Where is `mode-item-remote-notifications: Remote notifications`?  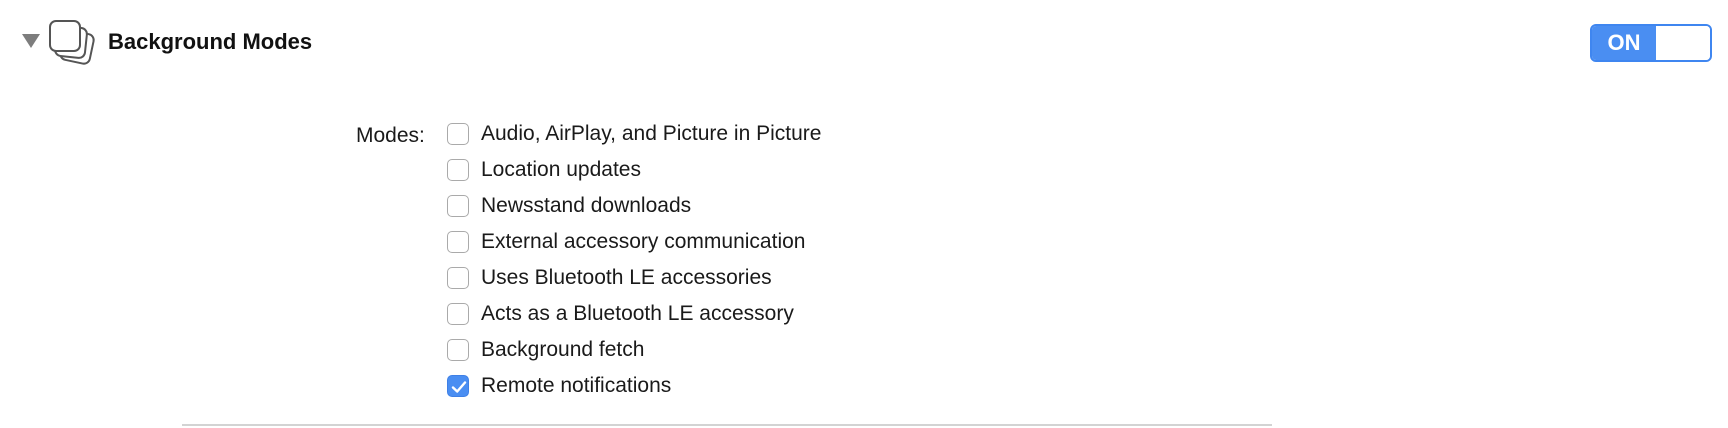
mode-item-remote-notifications: Remote notifications is located at coordinates (634, 386).